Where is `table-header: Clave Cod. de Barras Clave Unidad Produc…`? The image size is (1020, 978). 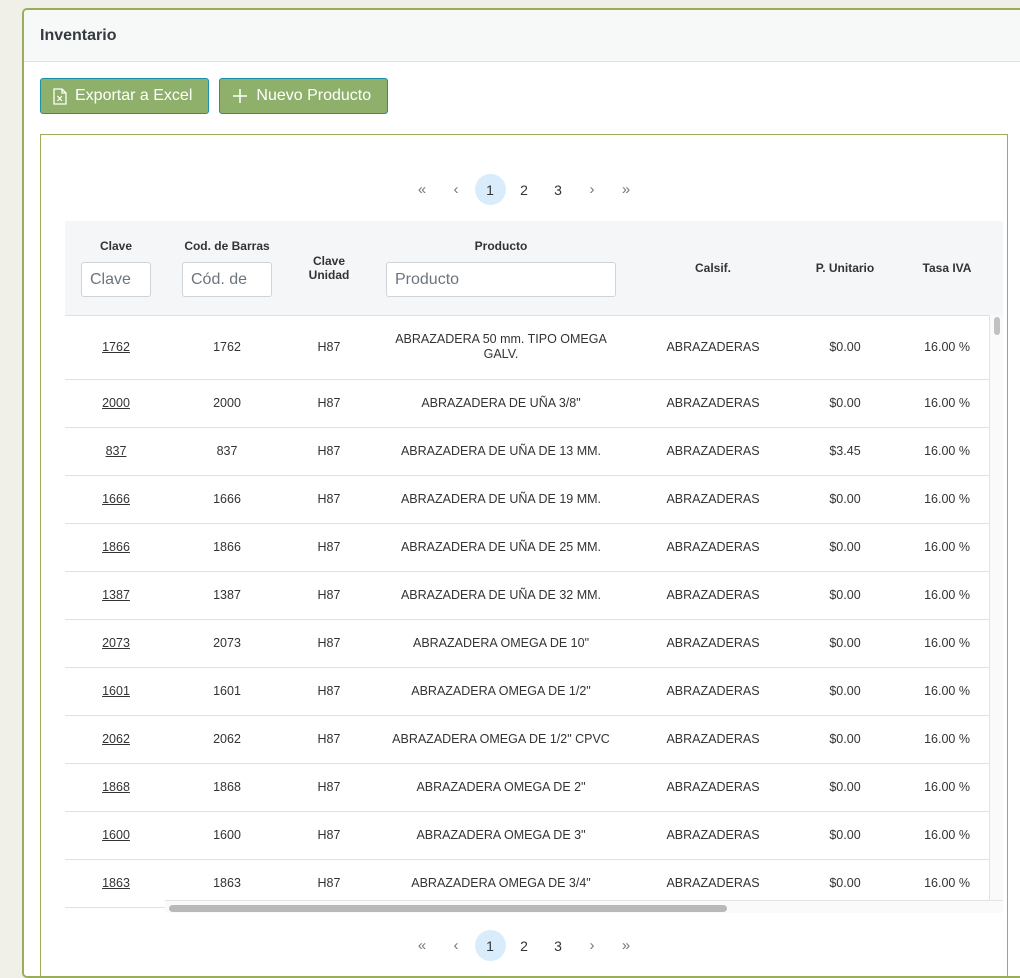
table-header: Clave Cod. de Barras Clave Unidad Produc… is located at coordinates (534, 268).